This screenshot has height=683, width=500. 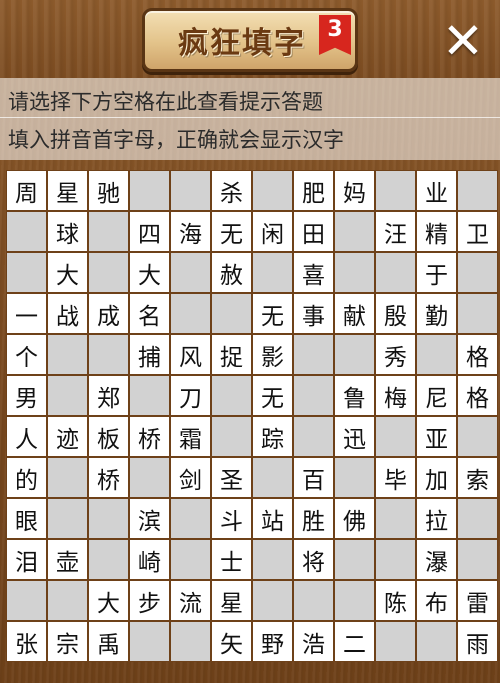 I want to click on board-cell: 圣, so click(x=231, y=477).